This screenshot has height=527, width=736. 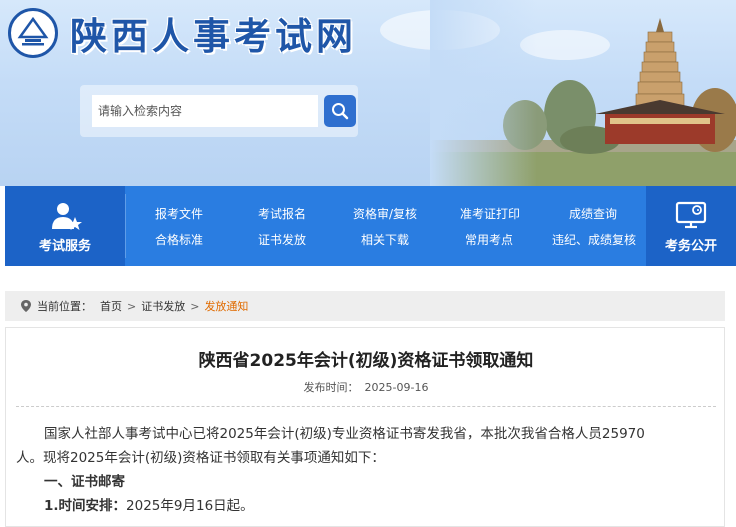 I want to click on location-pin-icon, so click(x=26, y=306).